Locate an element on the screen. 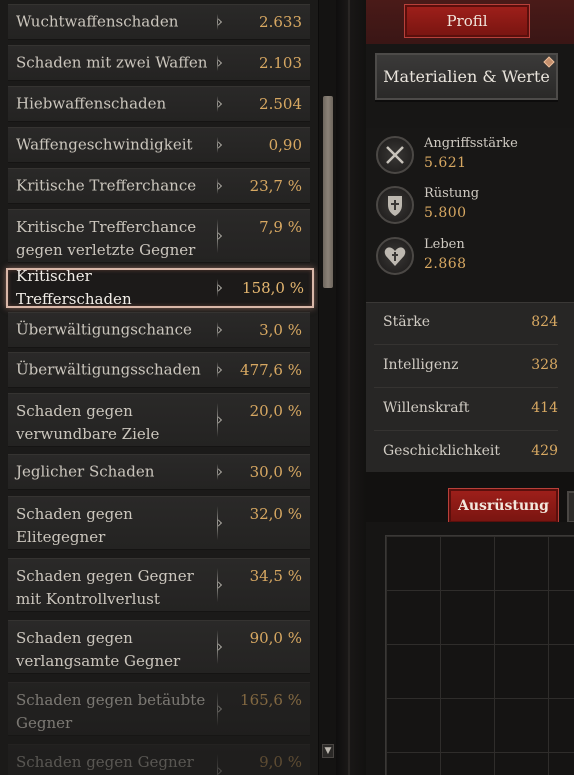 Image resolution: width=574 pixels, height=775 pixels. stat-row-overpower-damage: Überwältigungsschaden 477,6 % is located at coordinates (159, 370).